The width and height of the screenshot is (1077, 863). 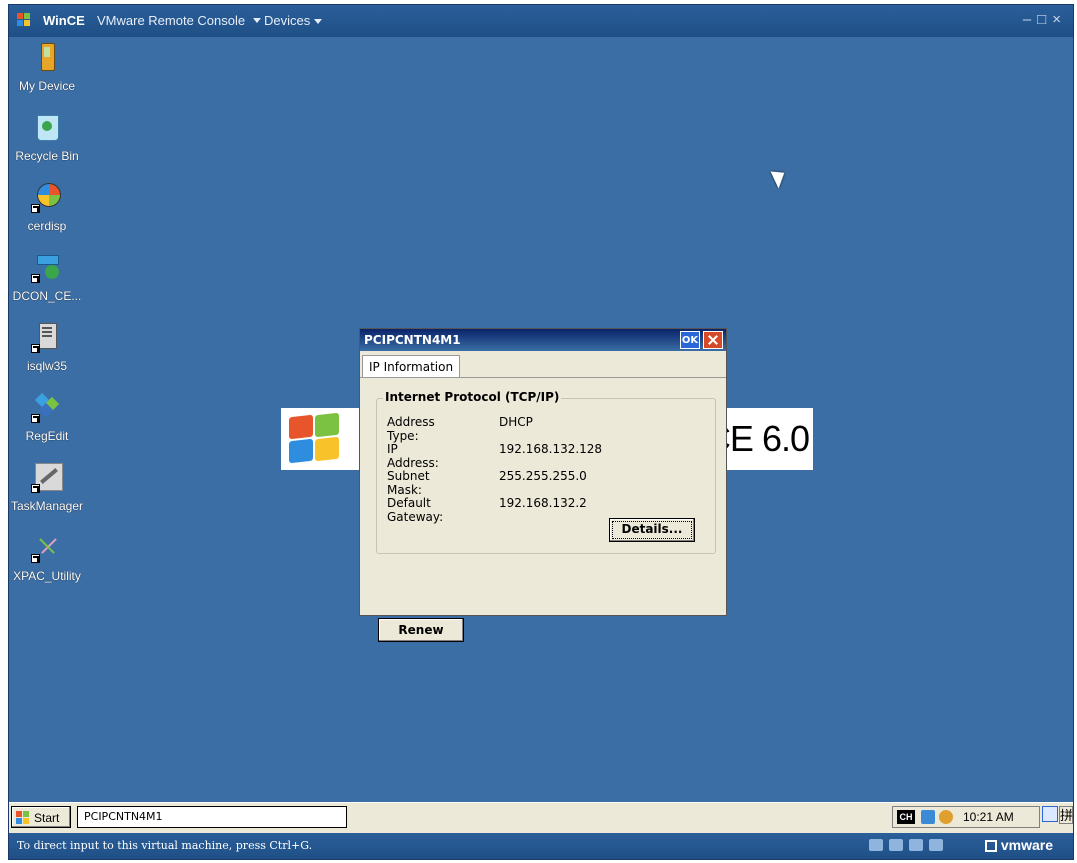 I want to click on ip-address-value: 192.168.132.128, so click(x=551, y=449).